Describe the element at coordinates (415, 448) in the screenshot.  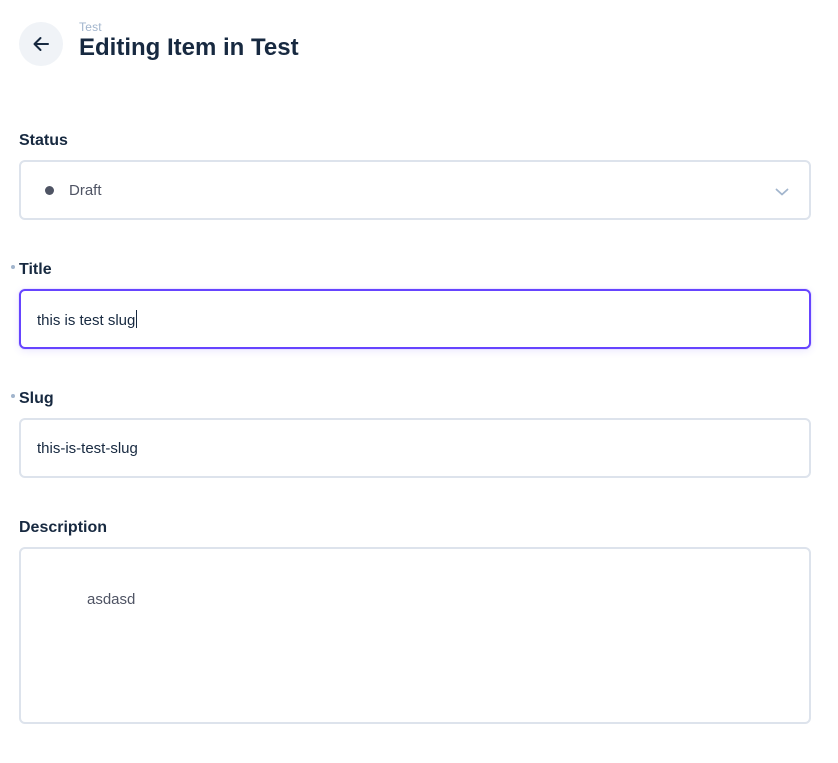
I see `slug-input: this-is-test-slug` at that location.